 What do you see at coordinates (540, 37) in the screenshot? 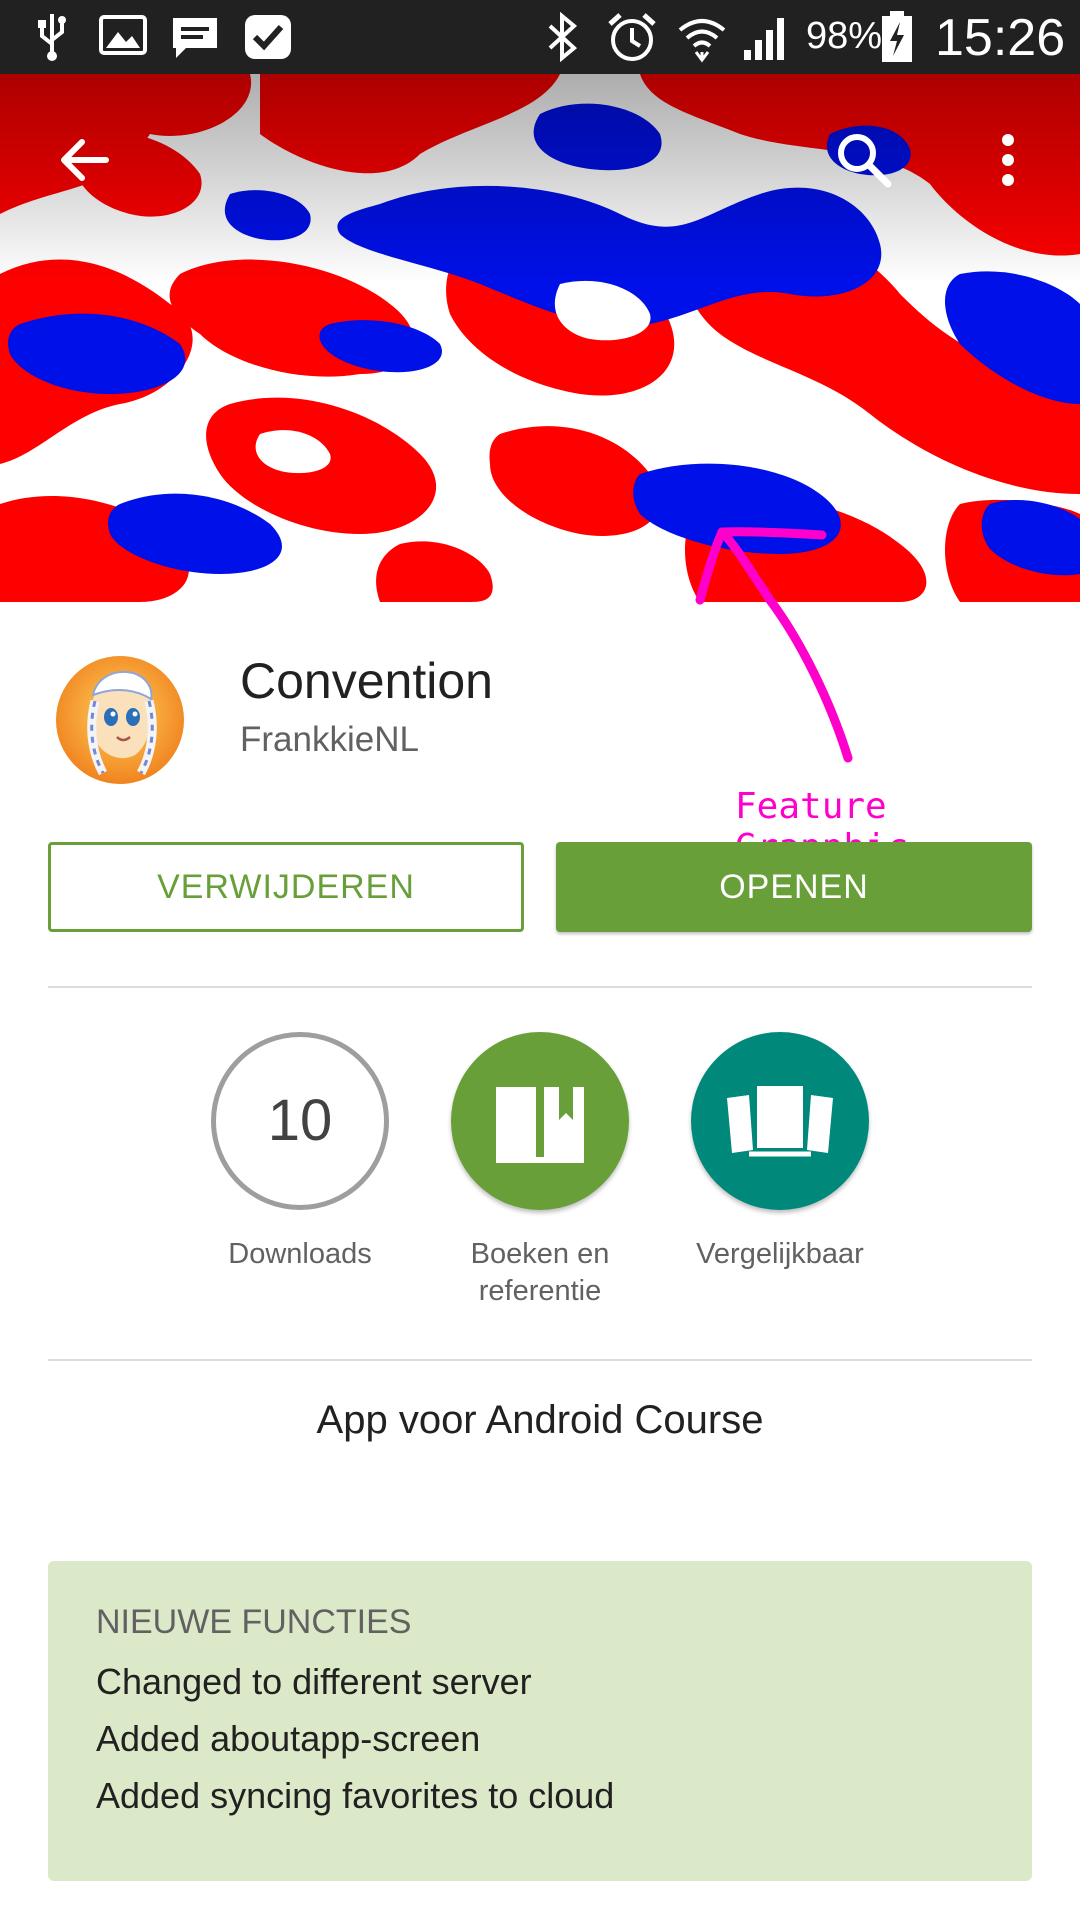
I see `status-bar: 98% 15:26` at bounding box center [540, 37].